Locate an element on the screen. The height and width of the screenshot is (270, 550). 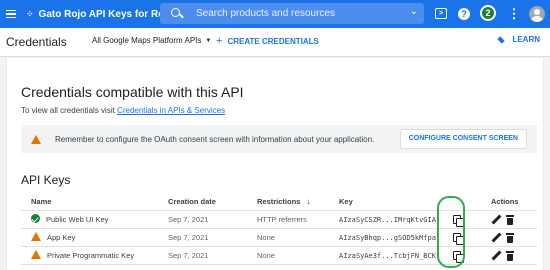
key-name: Public Web UI Key is located at coordinates (77, 219).